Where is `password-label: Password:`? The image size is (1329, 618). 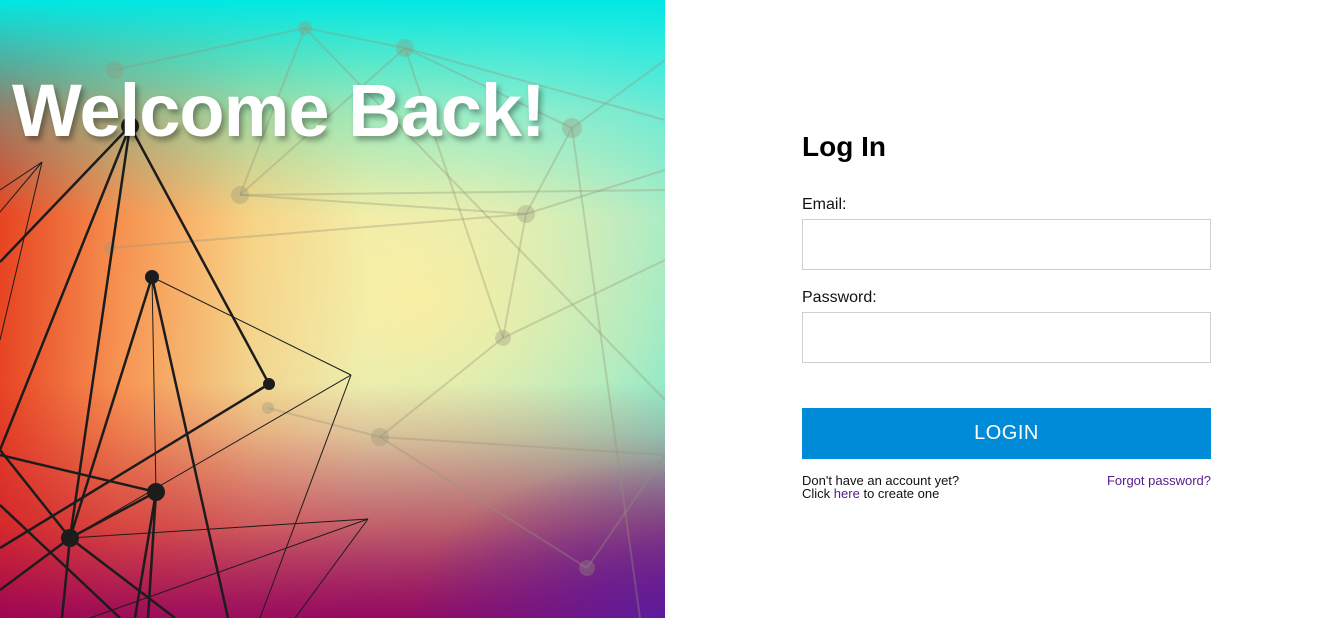
password-label: Password: is located at coordinates (839, 297).